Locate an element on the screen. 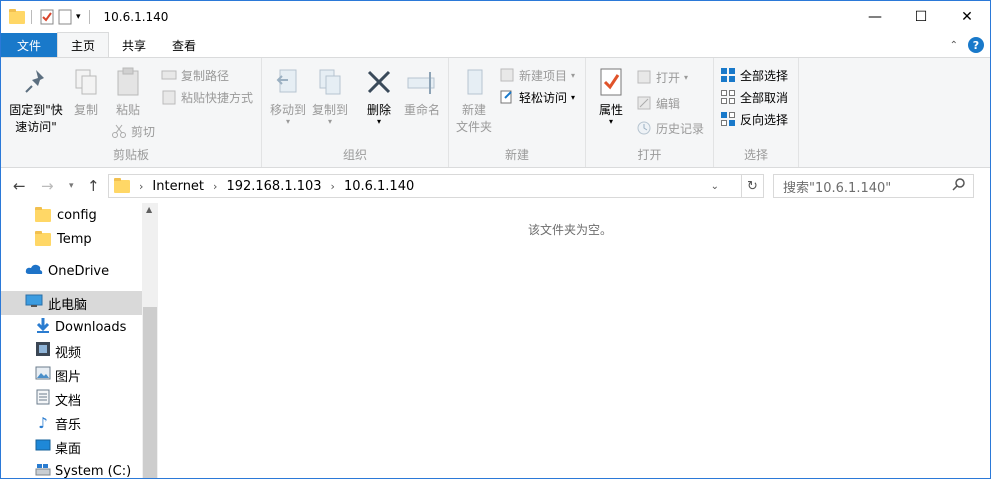 This screenshot has height=479, width=991. search-input: 搜索"10.6.1.140" is located at coordinates (873, 186).